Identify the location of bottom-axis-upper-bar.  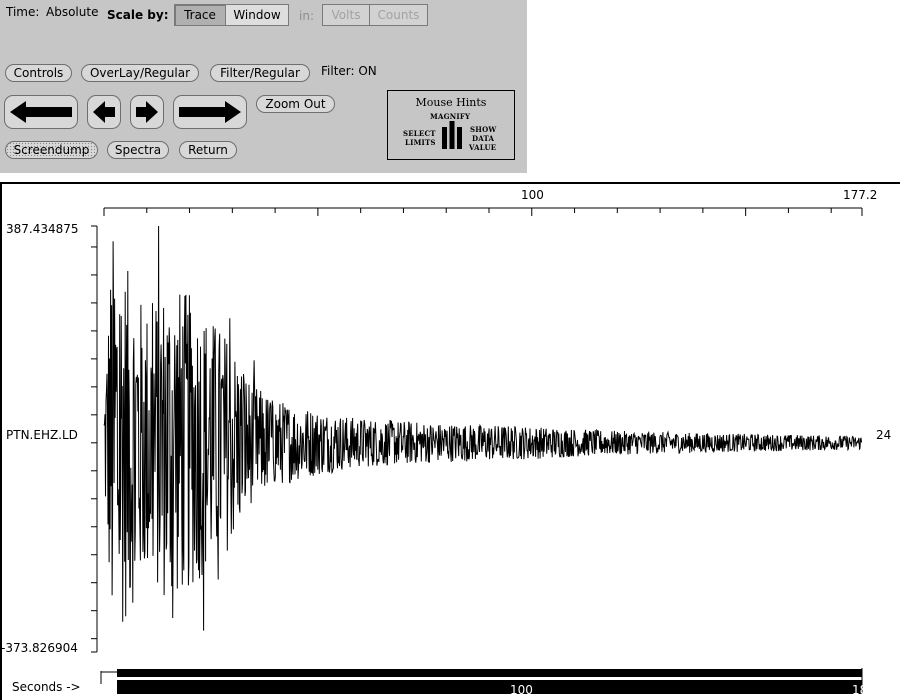
(489, 673).